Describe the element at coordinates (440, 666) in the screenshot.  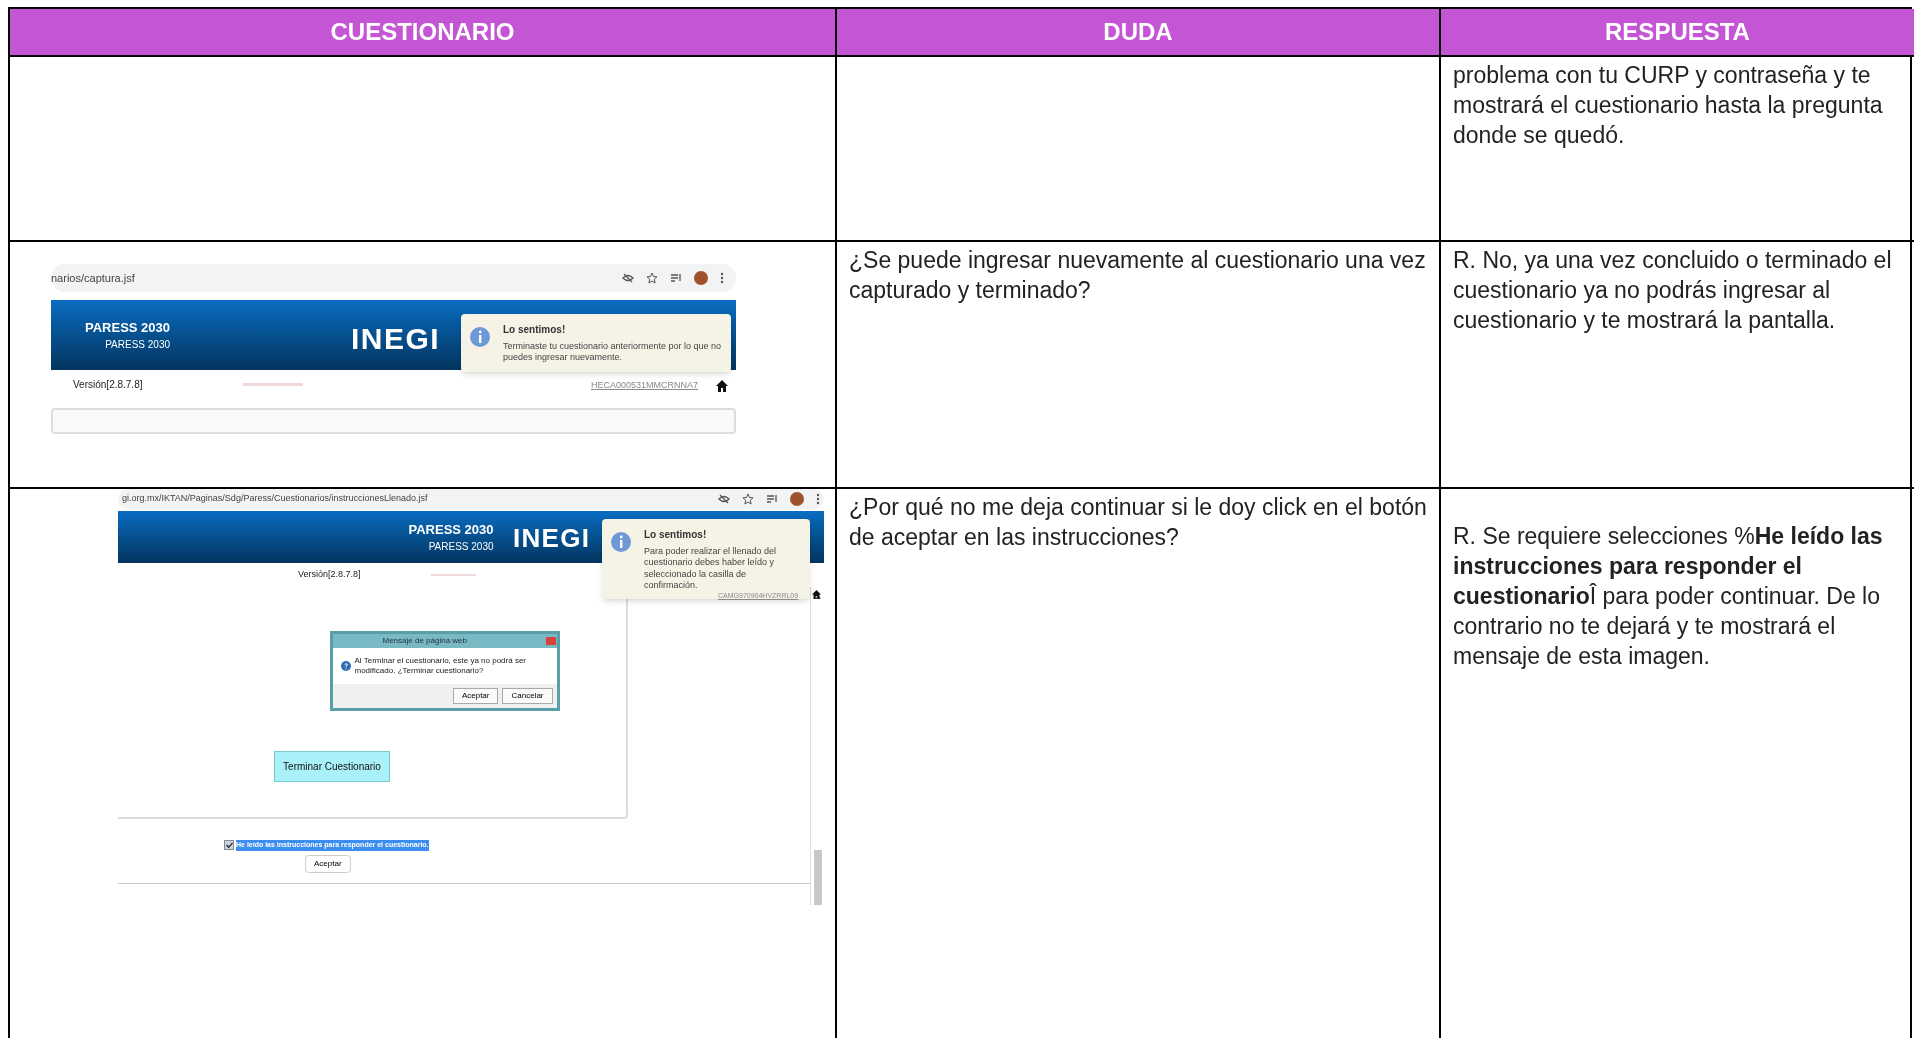
I see `dialog-message: Al Terminar el cuestionario, este ya no podrá ser modificado. ¿Terminar cuestionario?` at that location.